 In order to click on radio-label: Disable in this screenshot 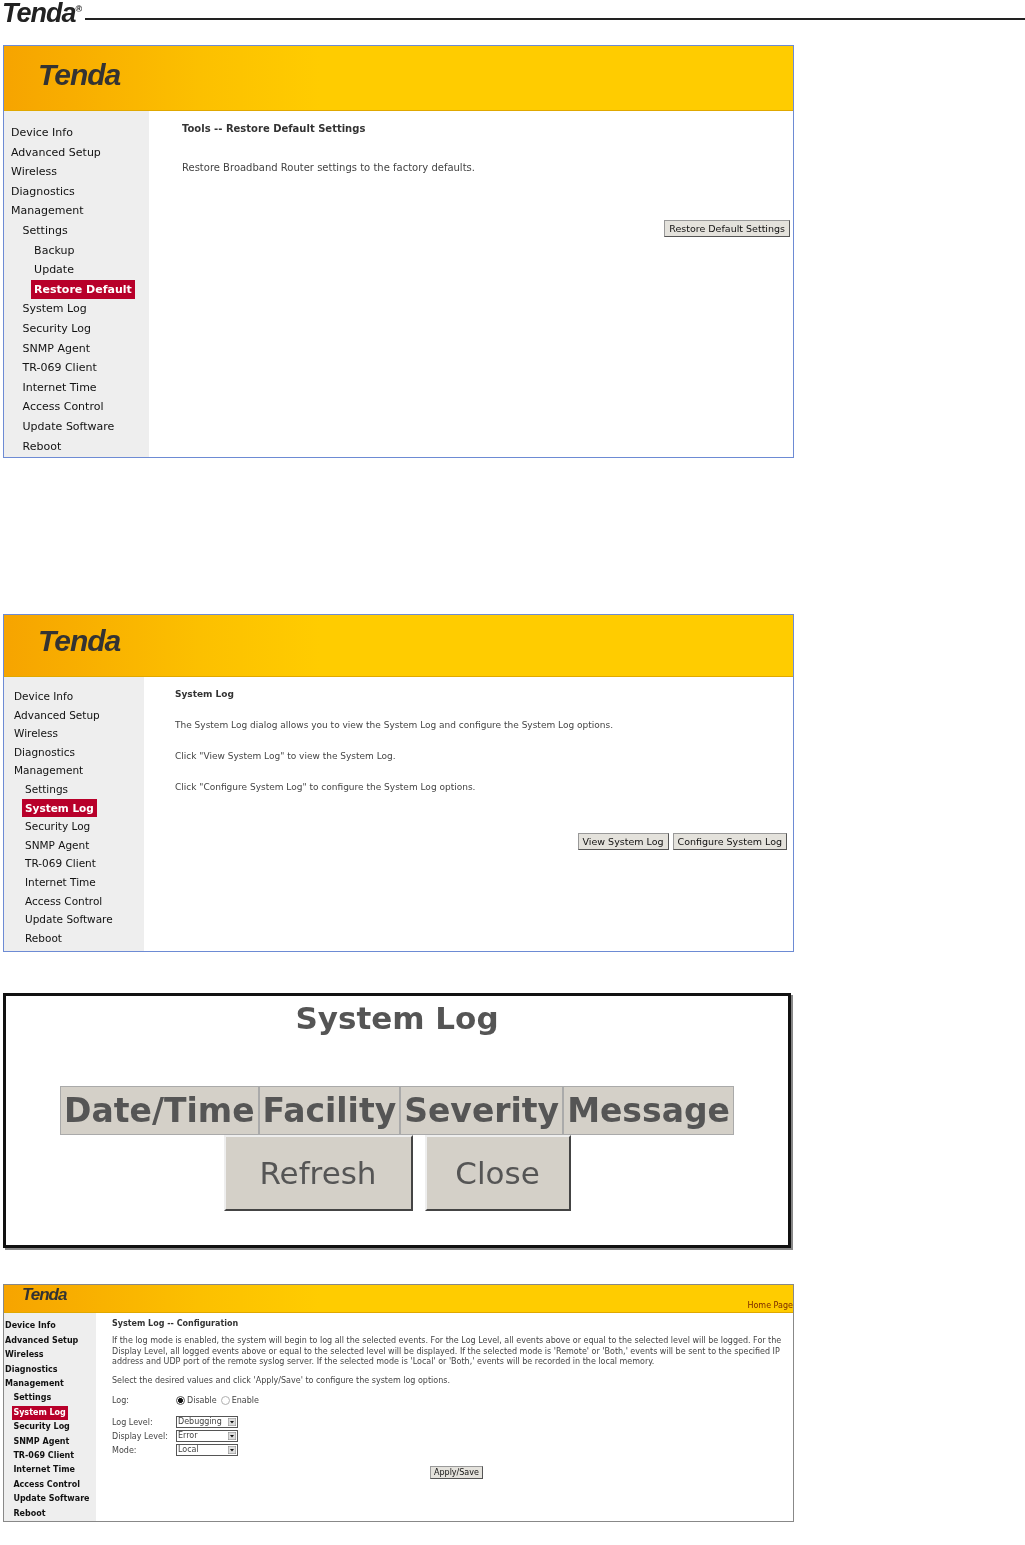, I will do `click(202, 1400)`.